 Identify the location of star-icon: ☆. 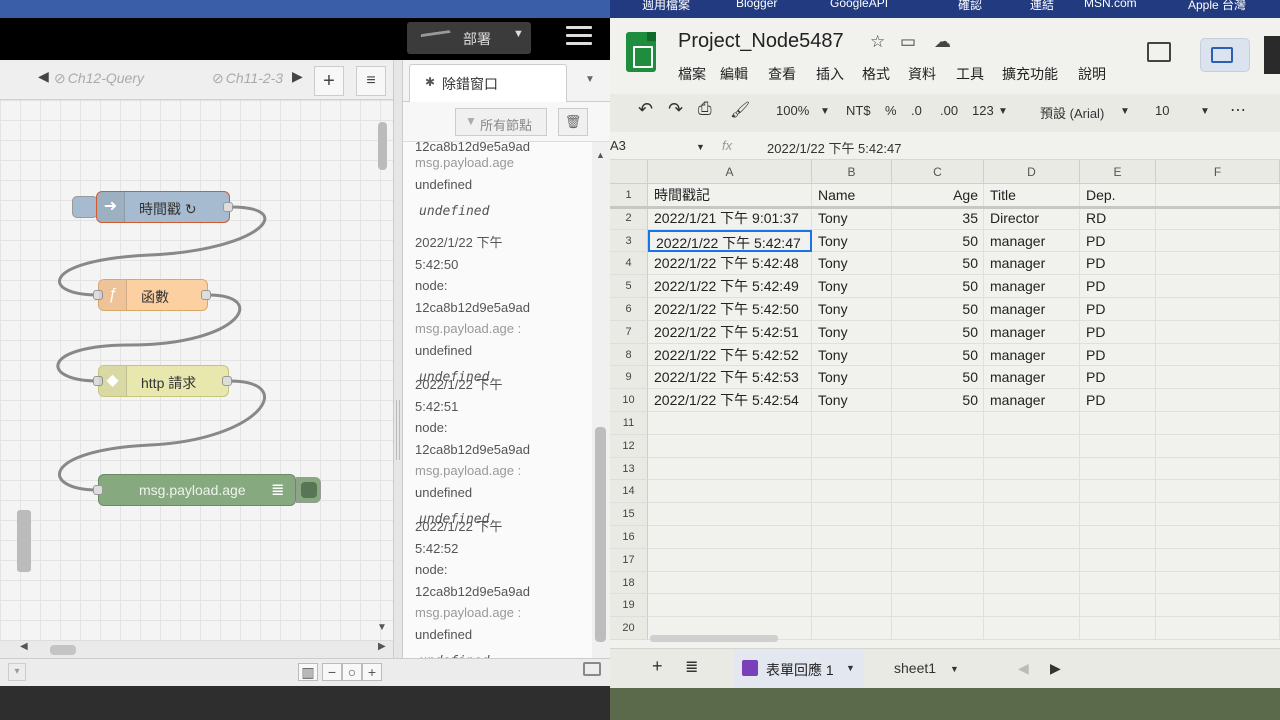
(877, 42).